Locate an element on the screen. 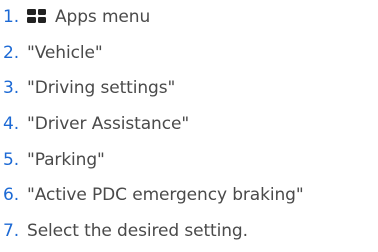 The height and width of the screenshot is (252, 378). step-text: Apps menu is located at coordinates (88, 18).